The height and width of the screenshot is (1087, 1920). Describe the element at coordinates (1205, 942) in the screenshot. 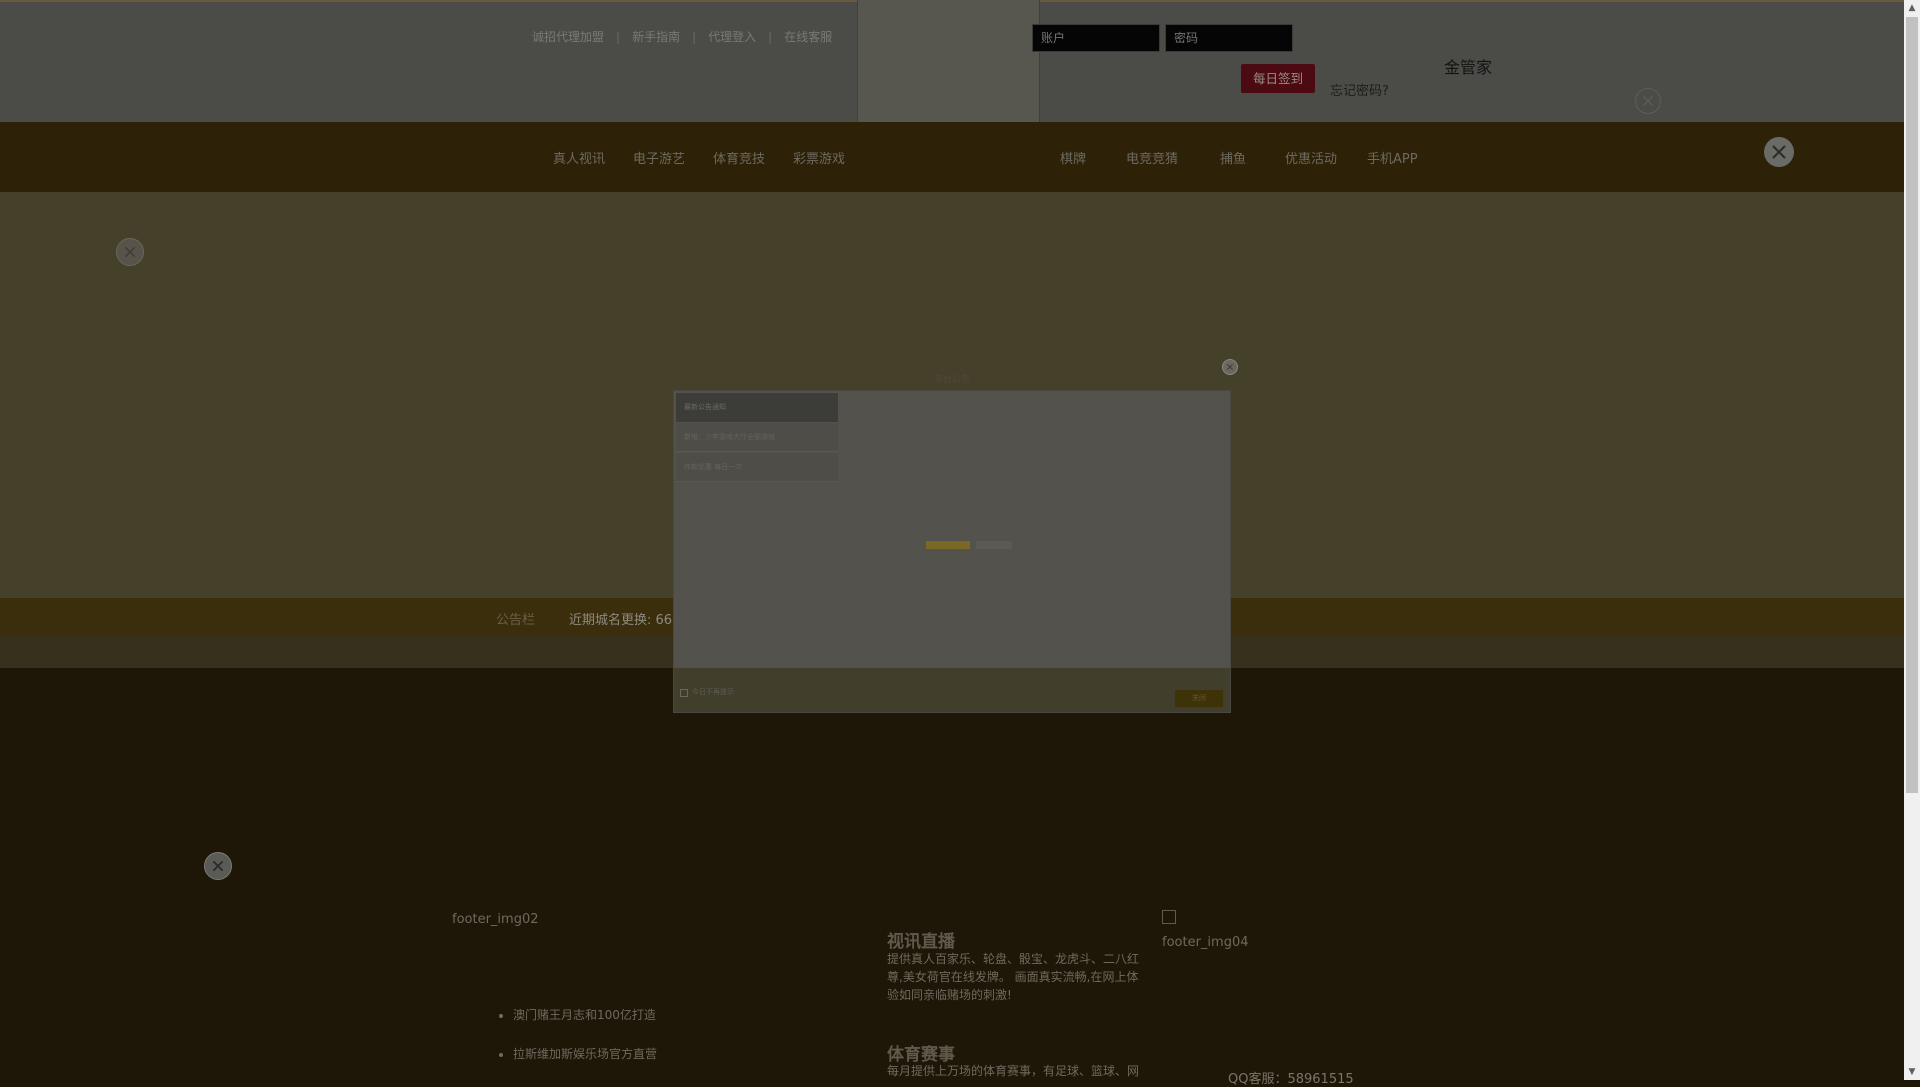

I see `footer-image-alt: footer_img04` at that location.